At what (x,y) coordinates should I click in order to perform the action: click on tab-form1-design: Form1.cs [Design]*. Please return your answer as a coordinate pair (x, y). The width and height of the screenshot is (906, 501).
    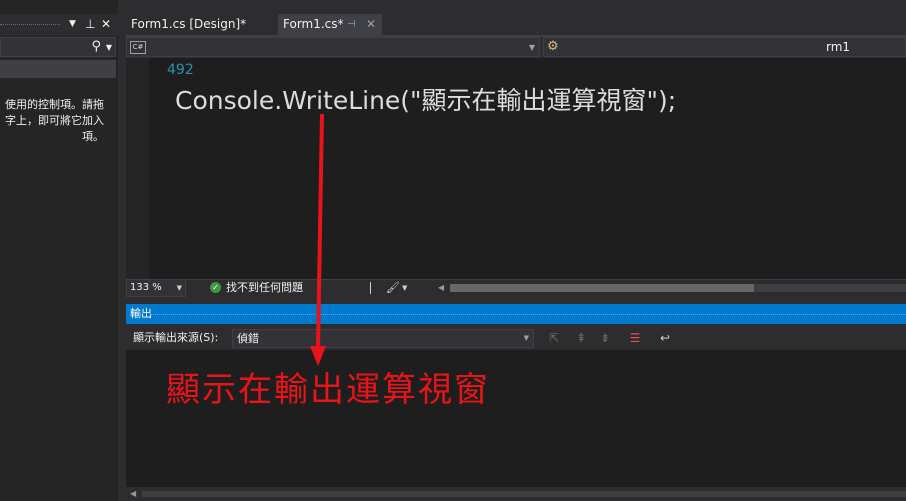
    Looking at the image, I should click on (200, 24).